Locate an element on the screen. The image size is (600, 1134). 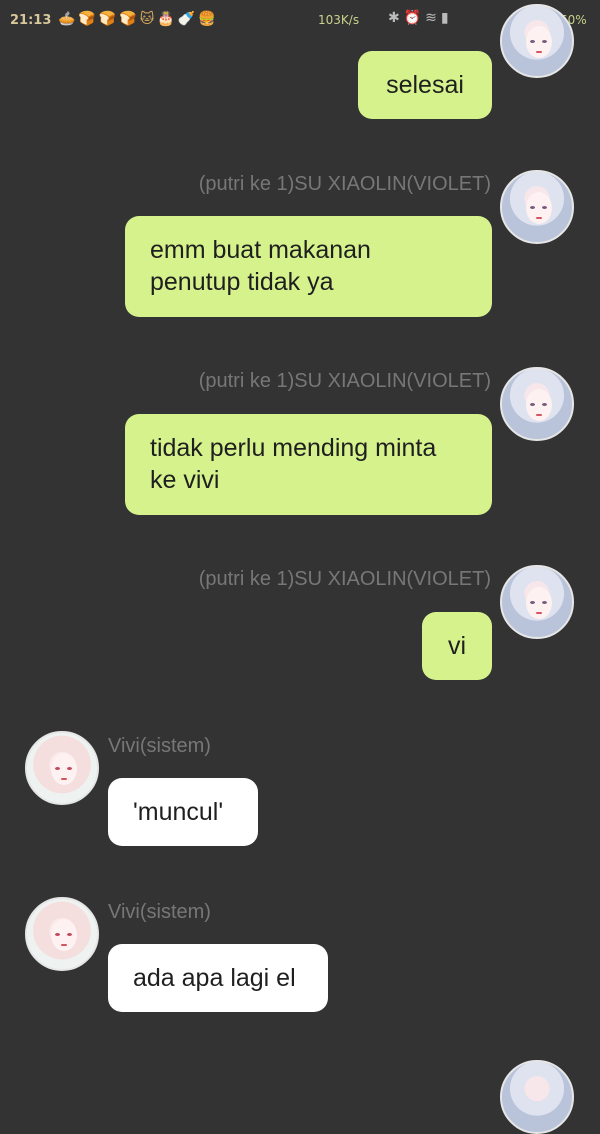
system-icons: ✱⏰≋▮ is located at coordinates (420, 18).